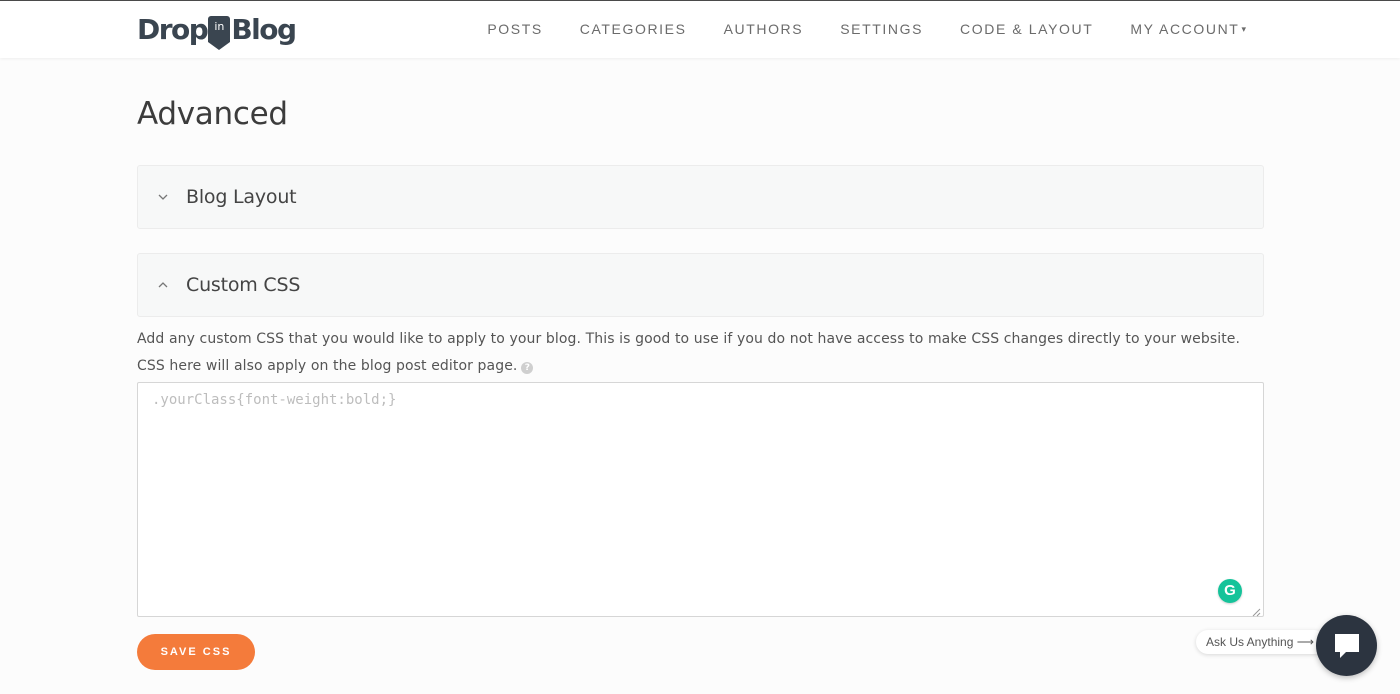 This screenshot has height=694, width=1400. I want to click on chevron-up-icon, so click(163, 285).